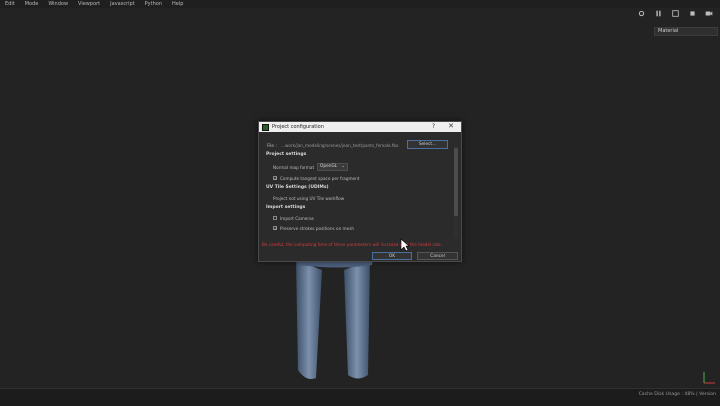 This screenshot has width=720, height=406. I want to click on cancel-button: Cancel, so click(437, 256).